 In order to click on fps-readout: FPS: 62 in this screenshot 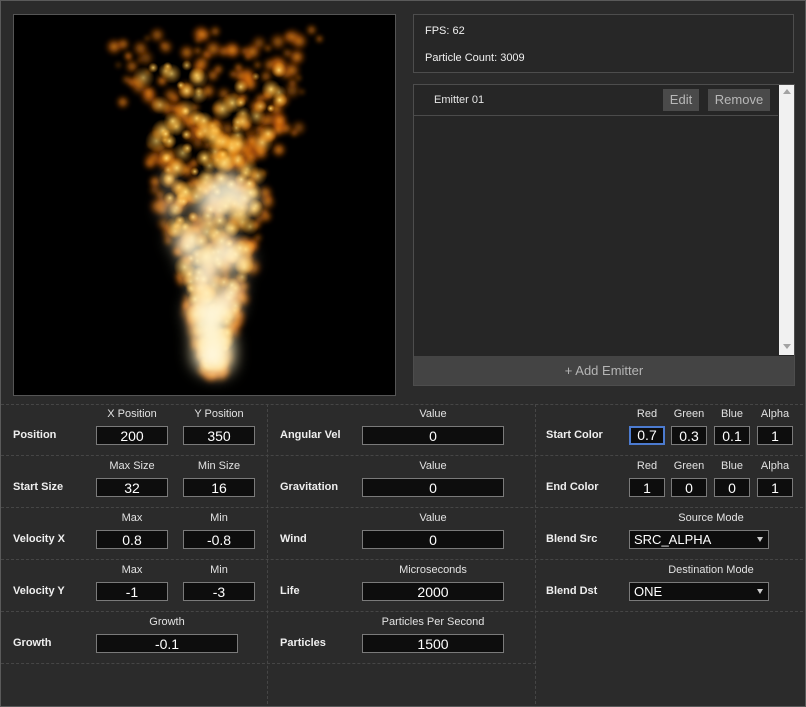, I will do `click(445, 31)`.